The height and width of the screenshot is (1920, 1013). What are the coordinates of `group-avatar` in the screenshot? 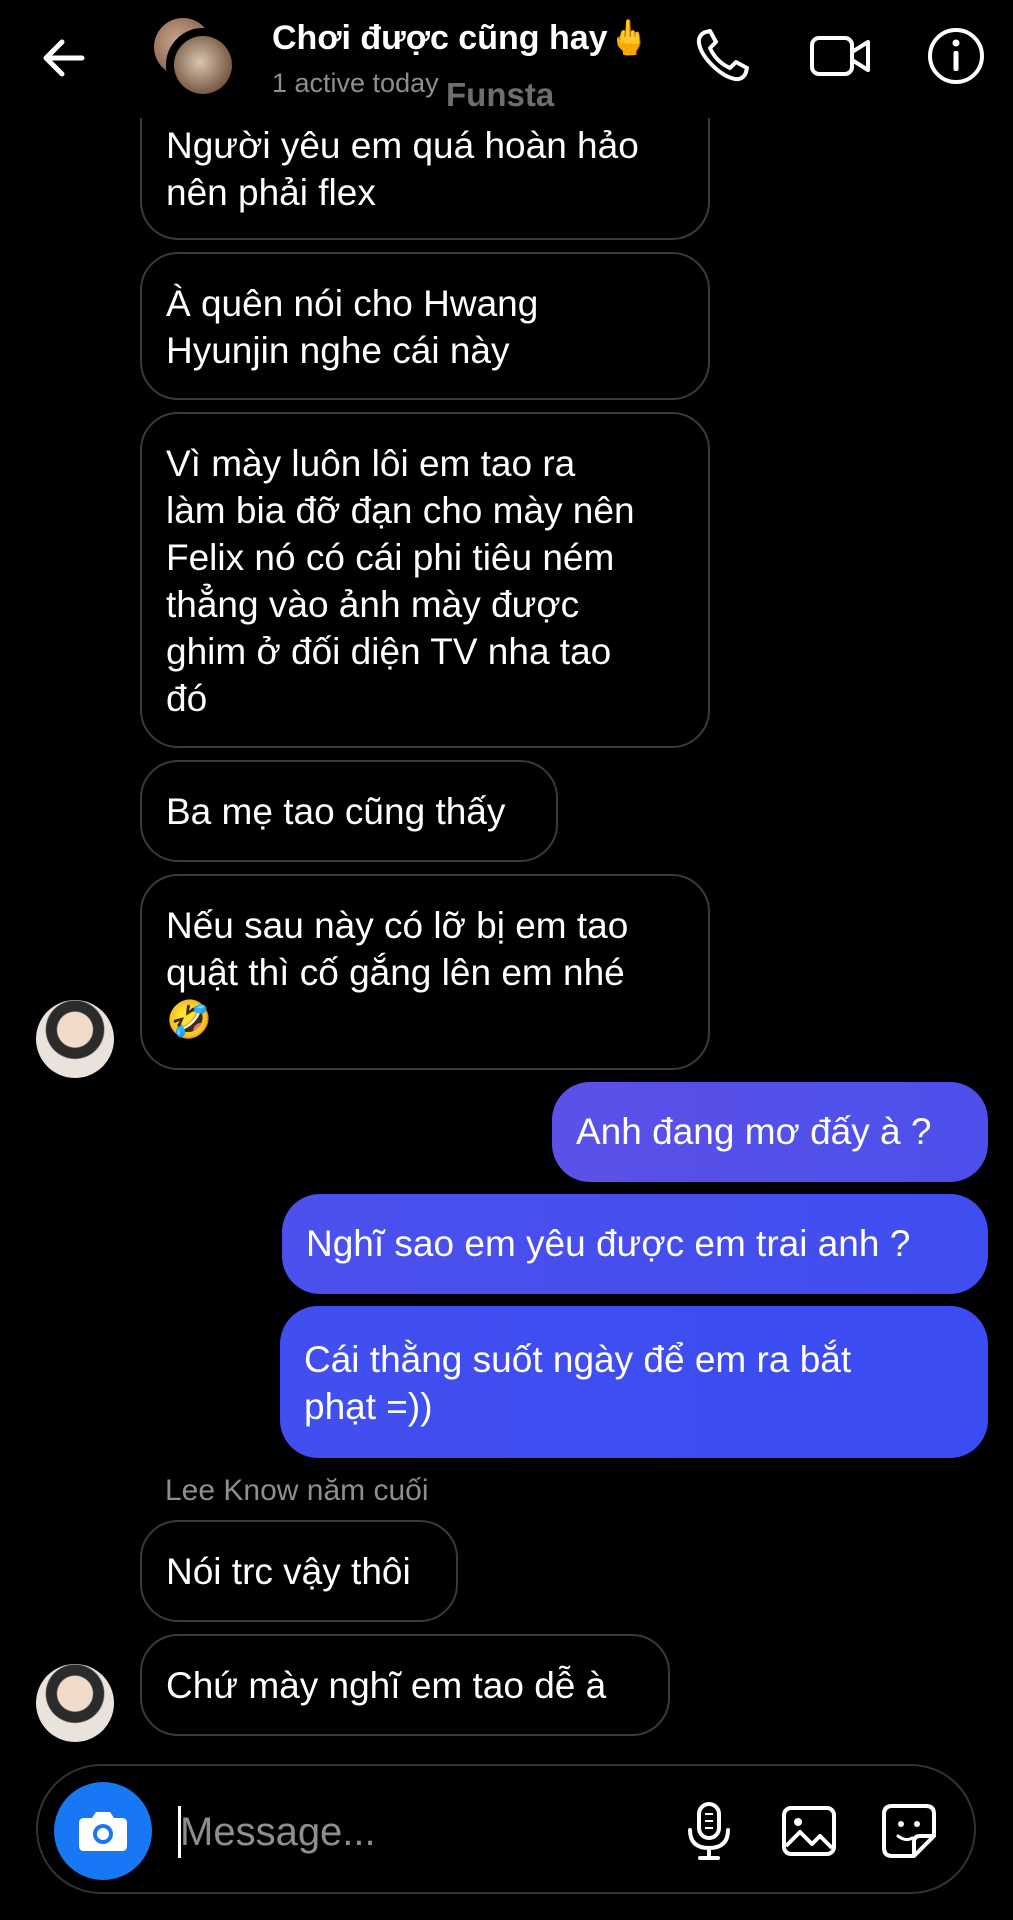 It's located at (207, 59).